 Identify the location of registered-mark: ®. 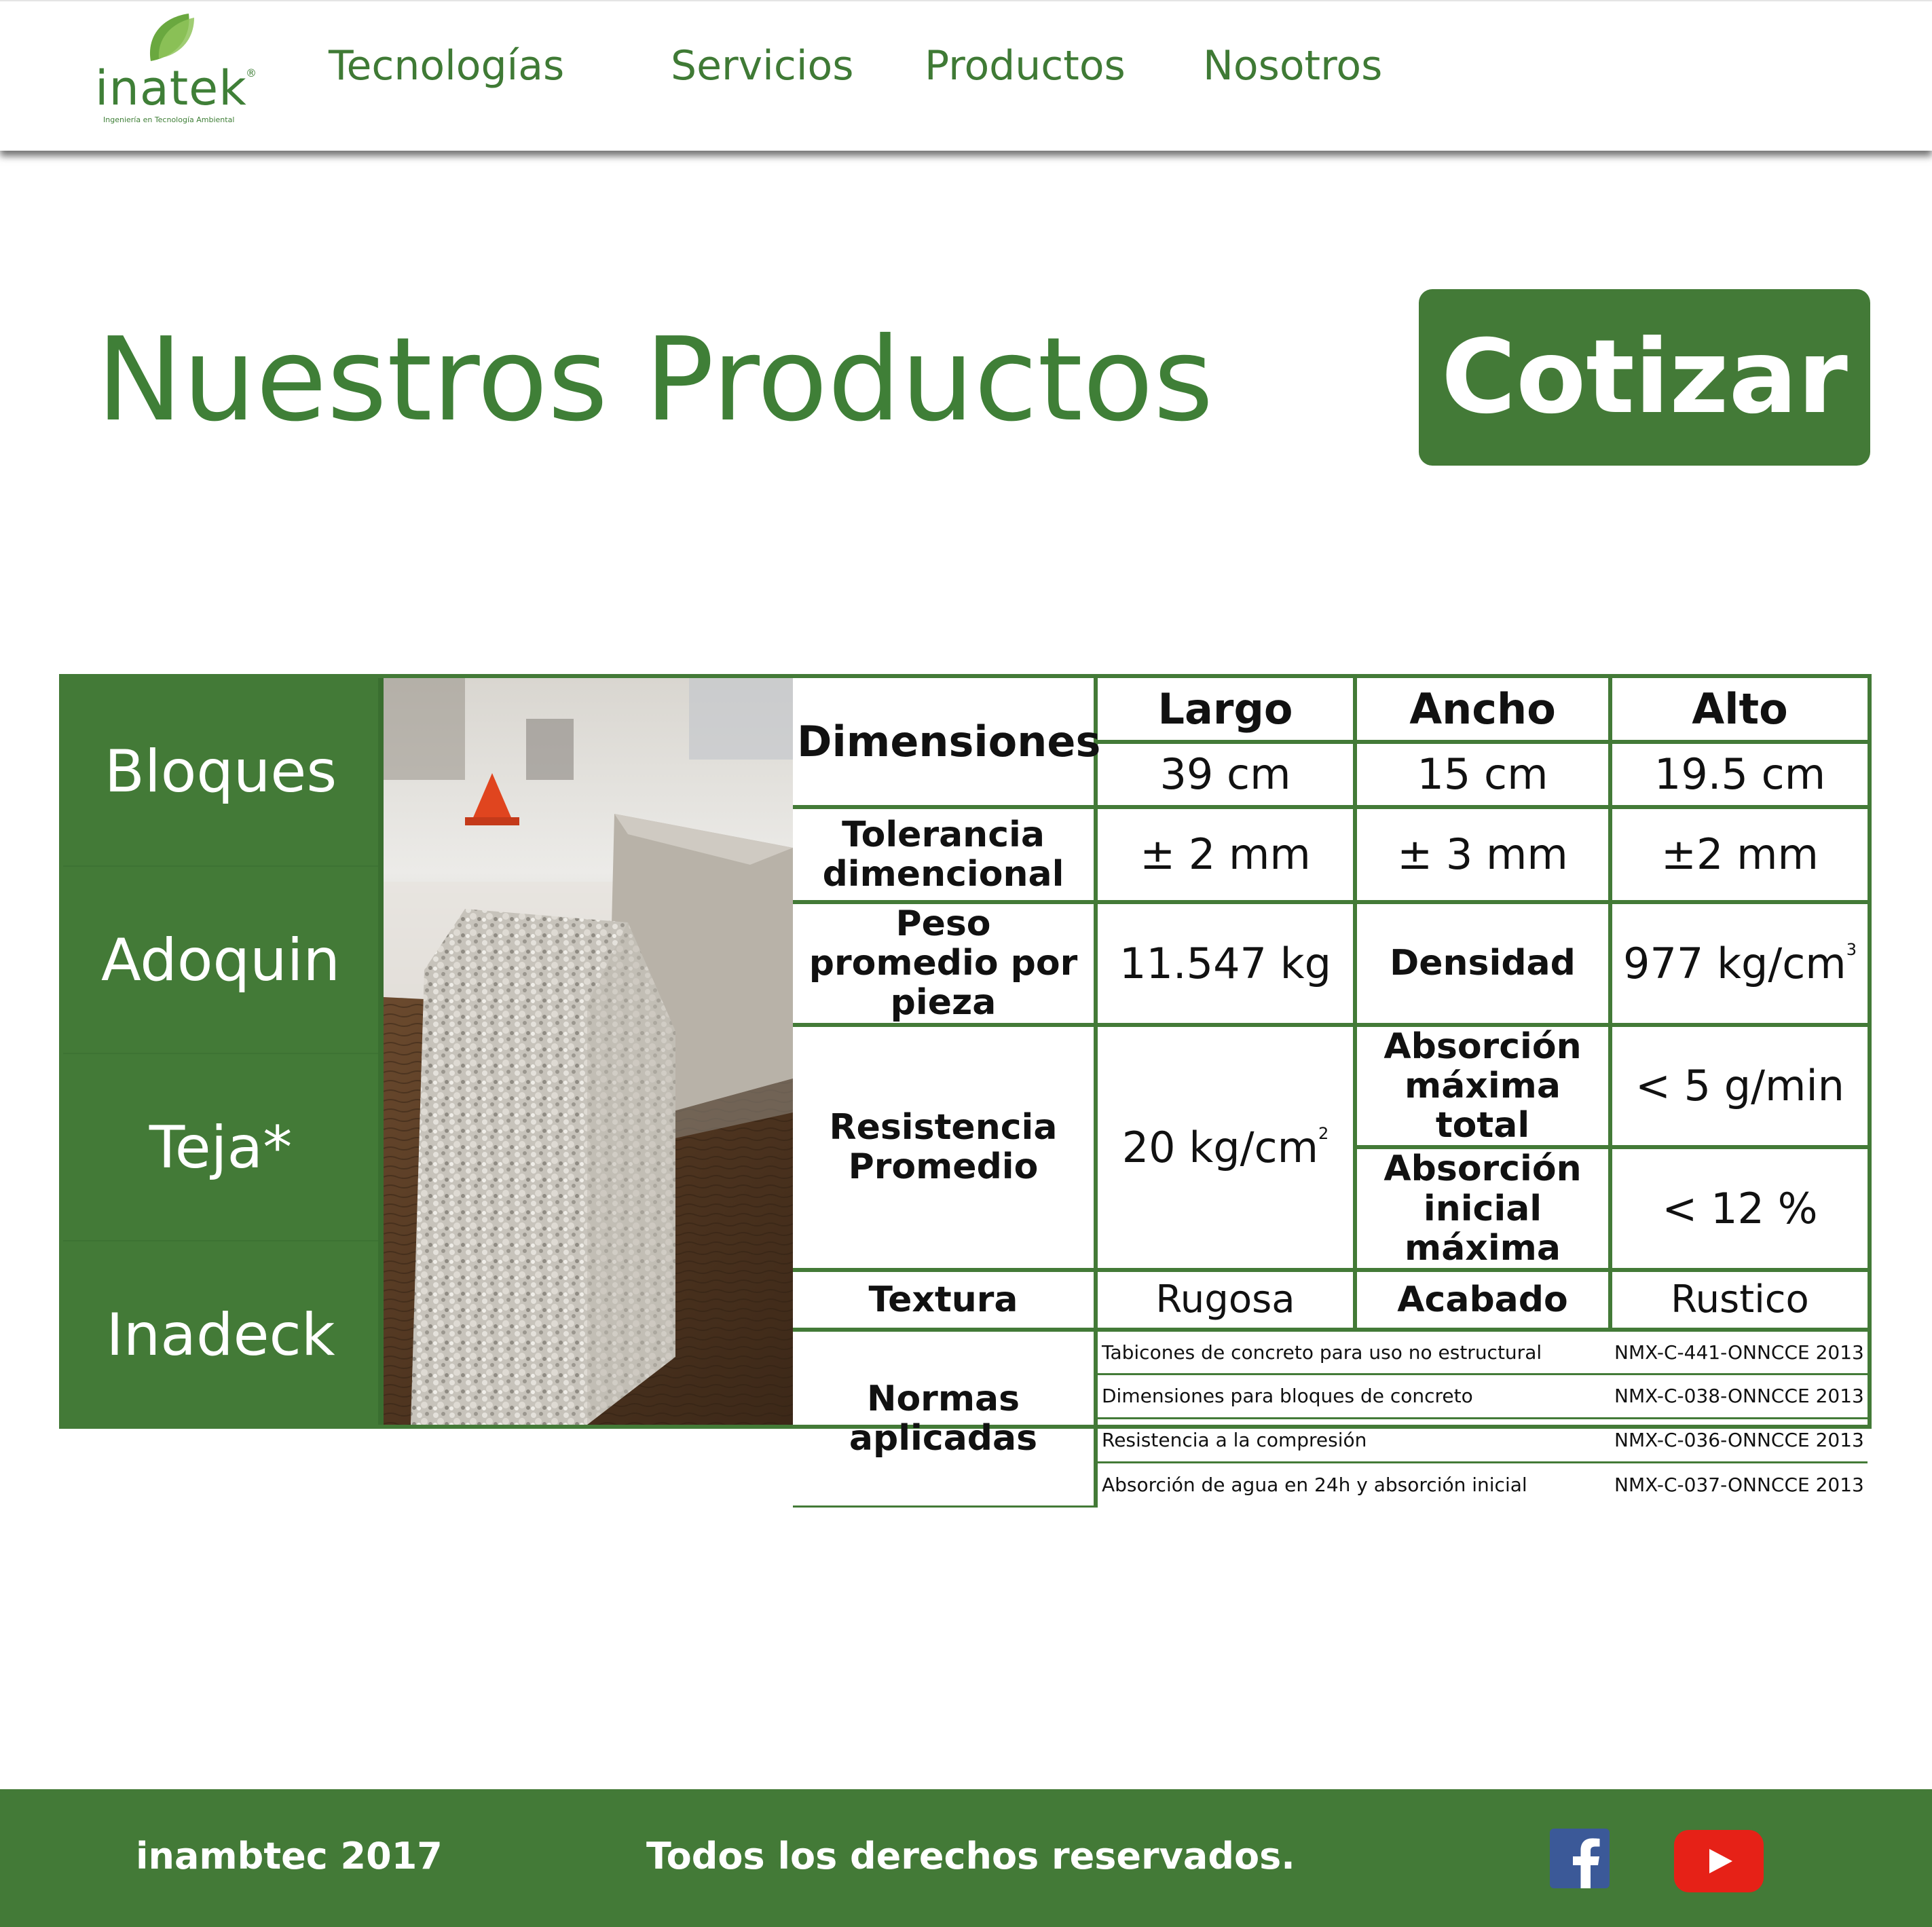
(251, 73).